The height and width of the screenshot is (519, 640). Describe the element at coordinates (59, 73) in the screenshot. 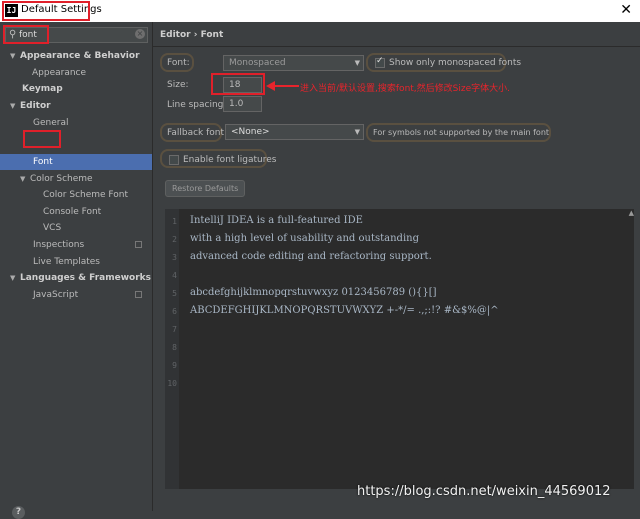

I see `tree-item-appearance: Appearance` at that location.